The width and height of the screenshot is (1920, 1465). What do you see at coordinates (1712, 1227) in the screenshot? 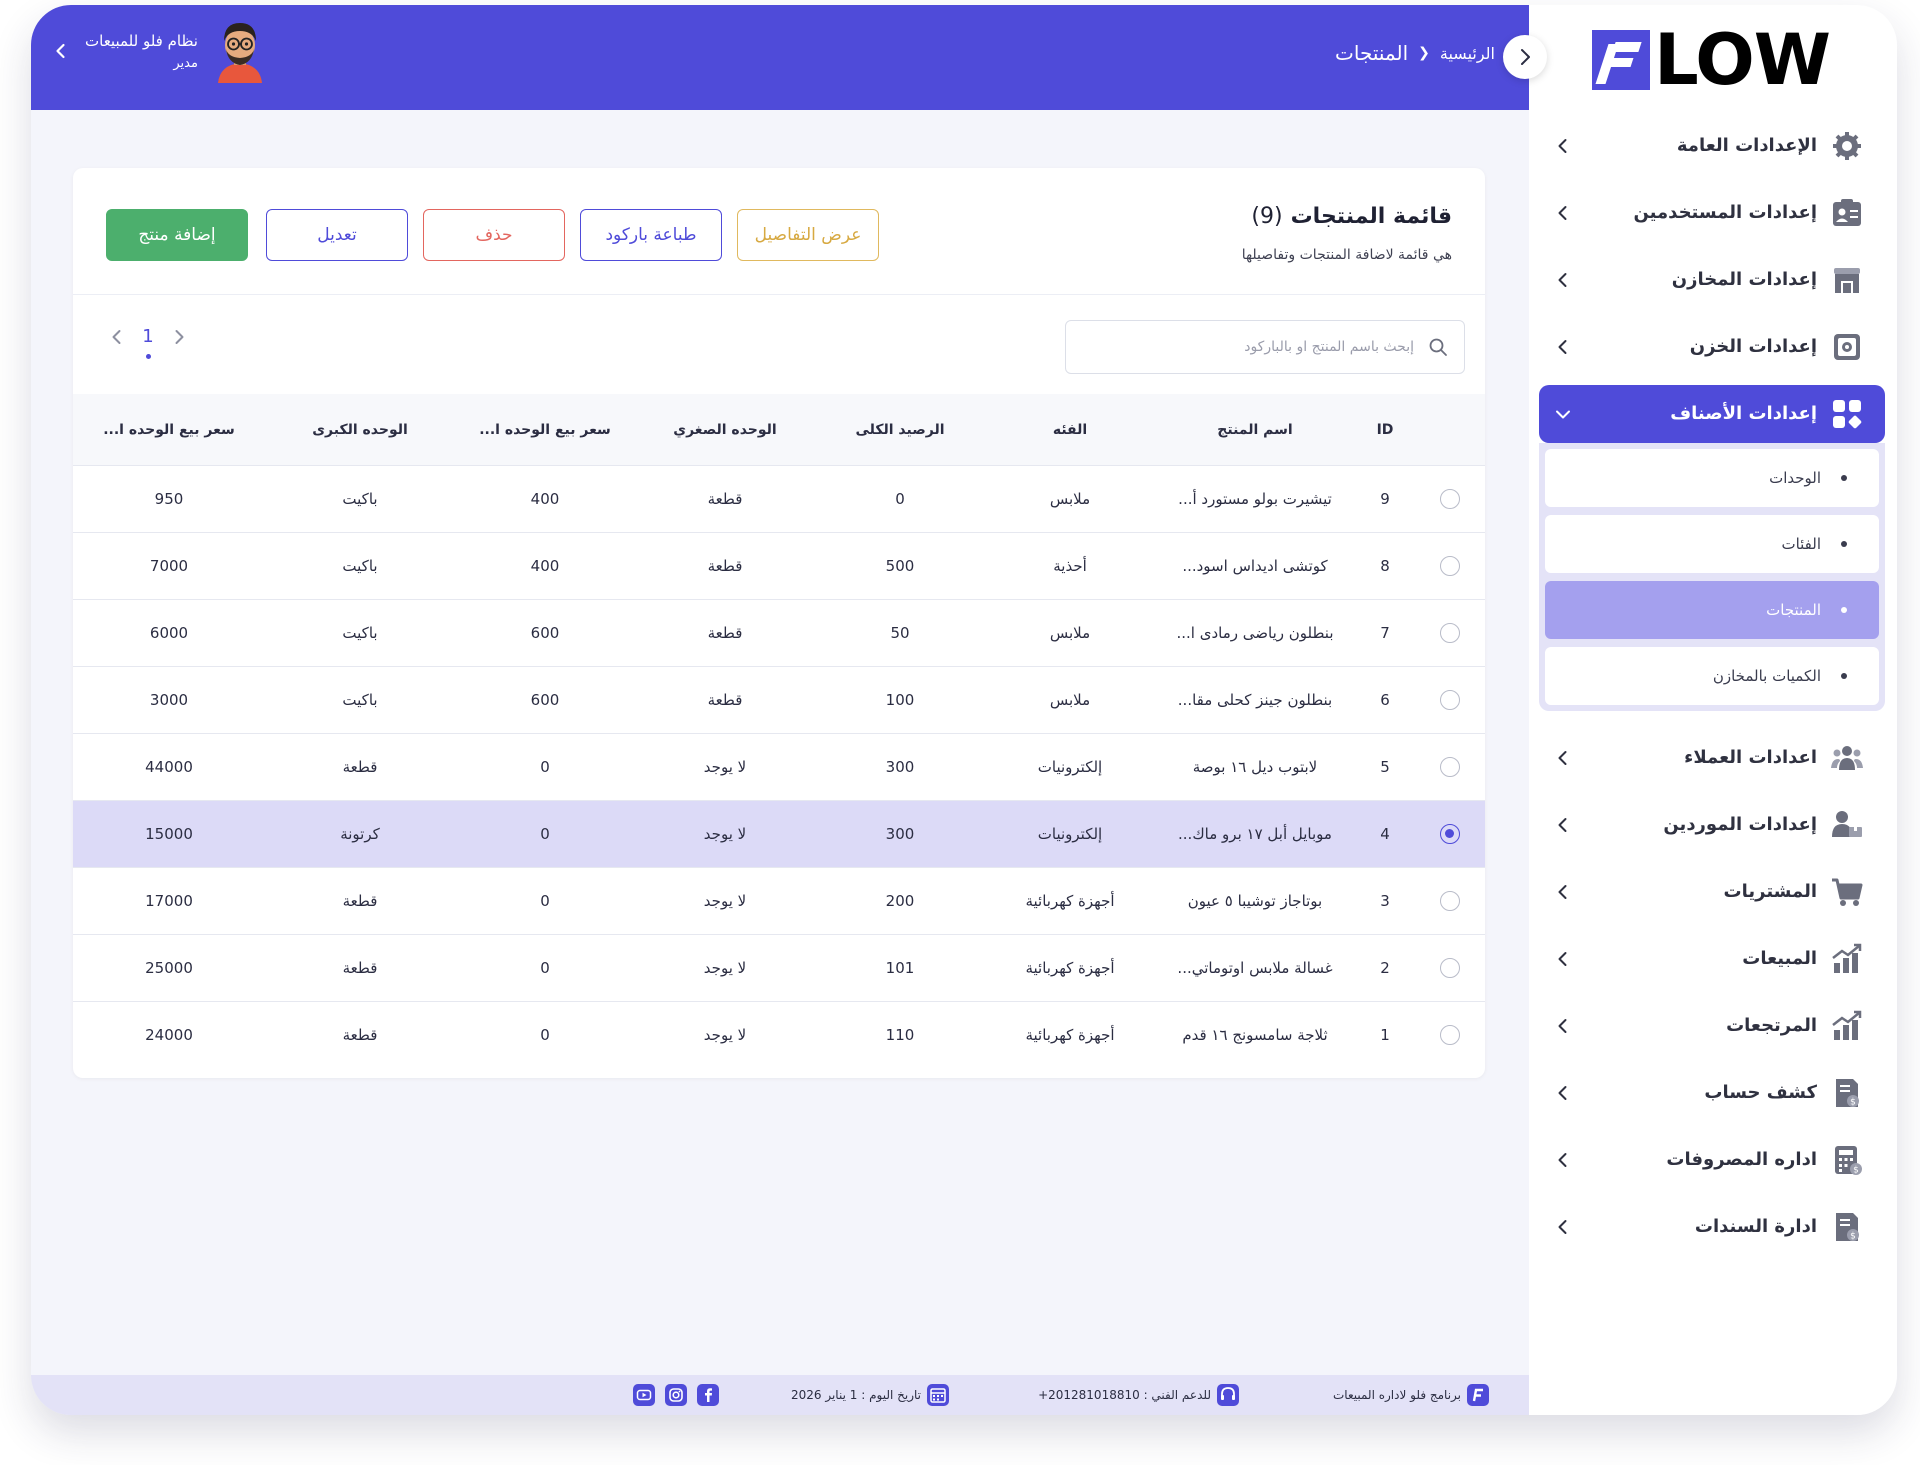
I see `sidebar-item-vouchers: $ ادارة السندات` at bounding box center [1712, 1227].